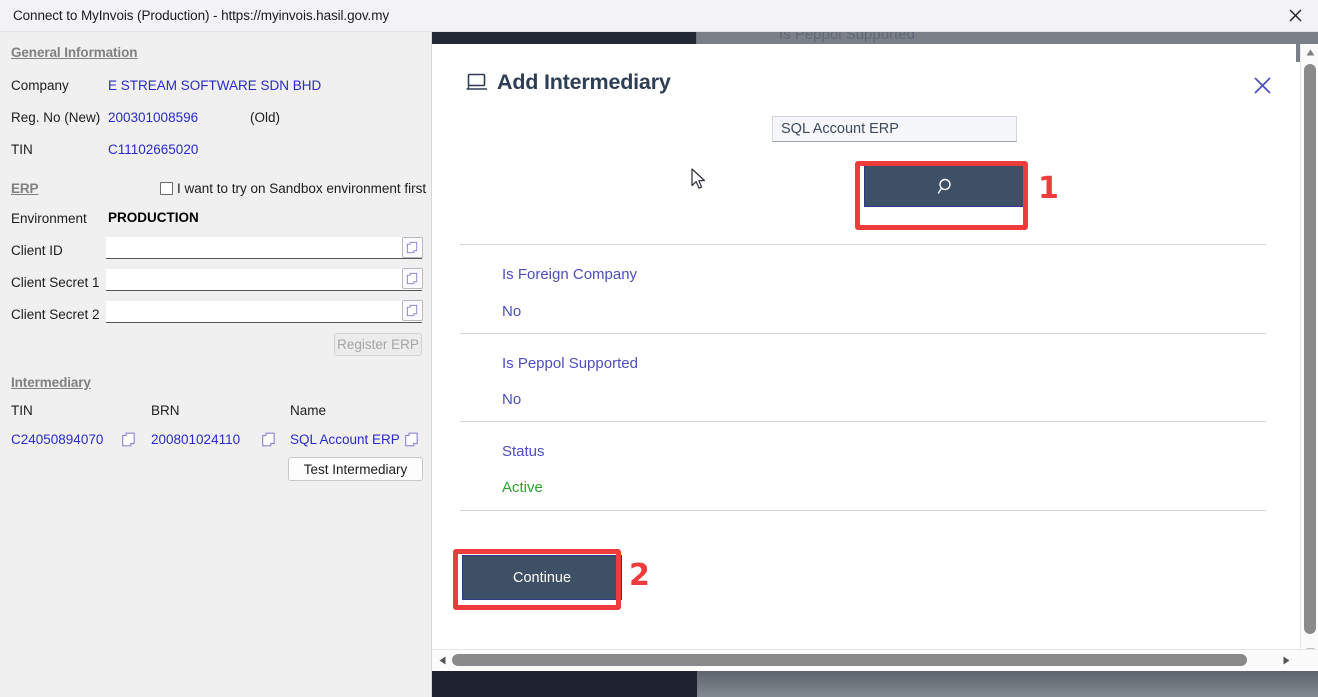 Image resolution: width=1318 pixels, height=697 pixels. I want to click on search-button, so click(946, 186).